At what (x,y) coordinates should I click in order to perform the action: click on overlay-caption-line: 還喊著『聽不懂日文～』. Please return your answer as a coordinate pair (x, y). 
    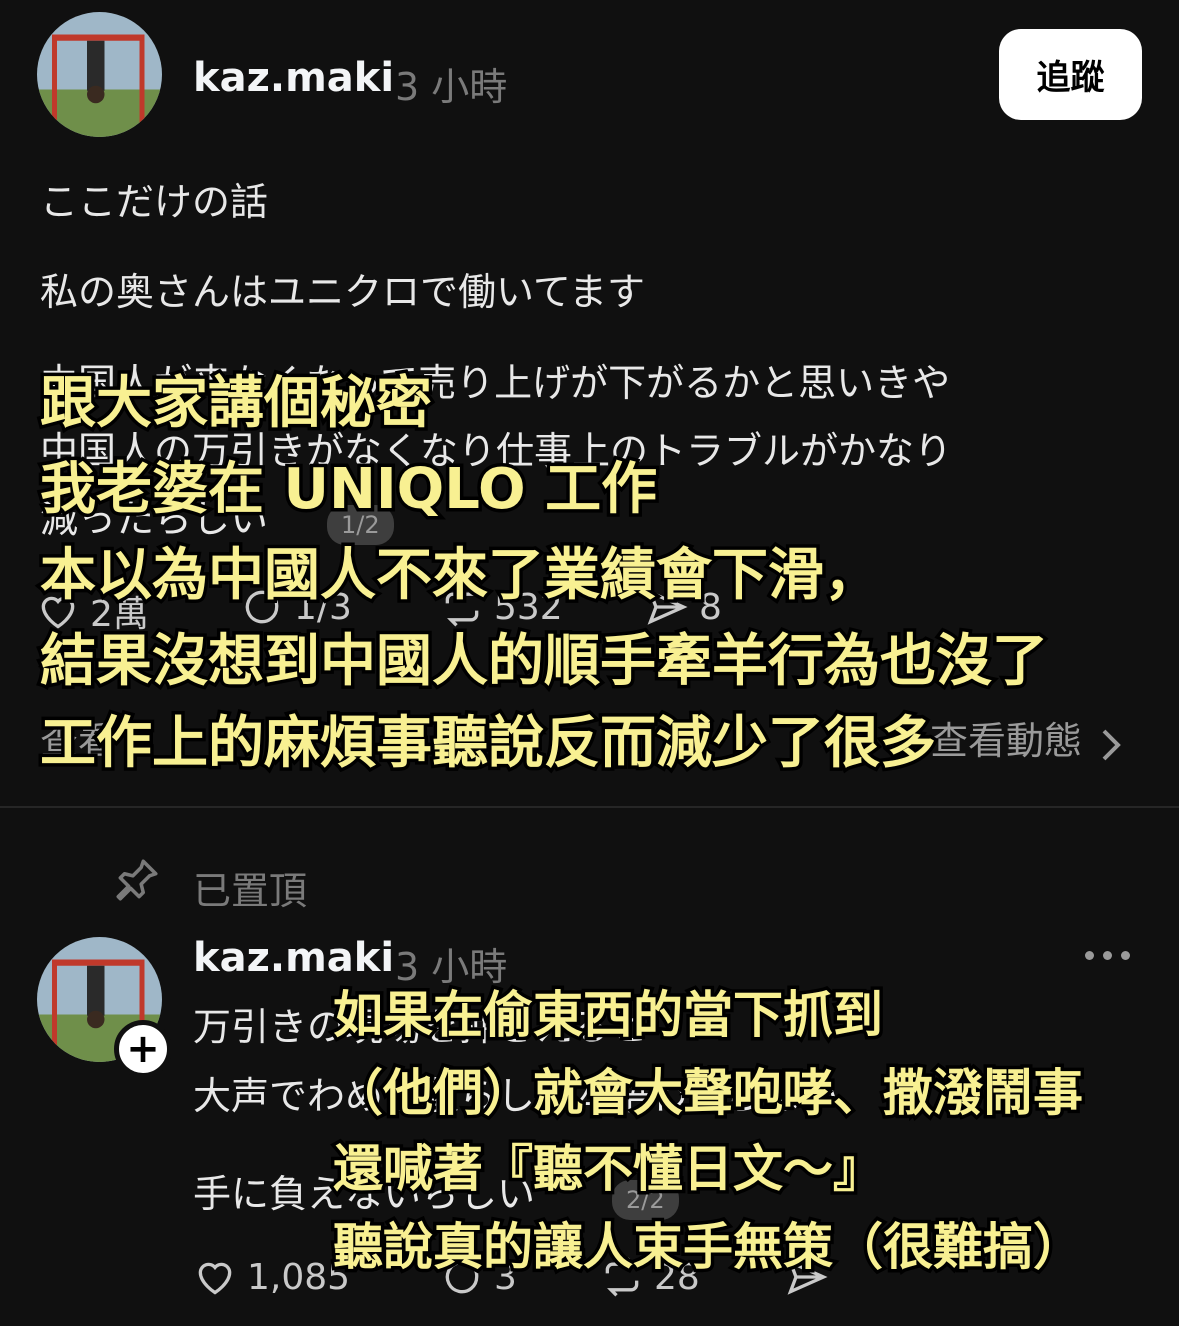
    Looking at the image, I should click on (608, 1169).